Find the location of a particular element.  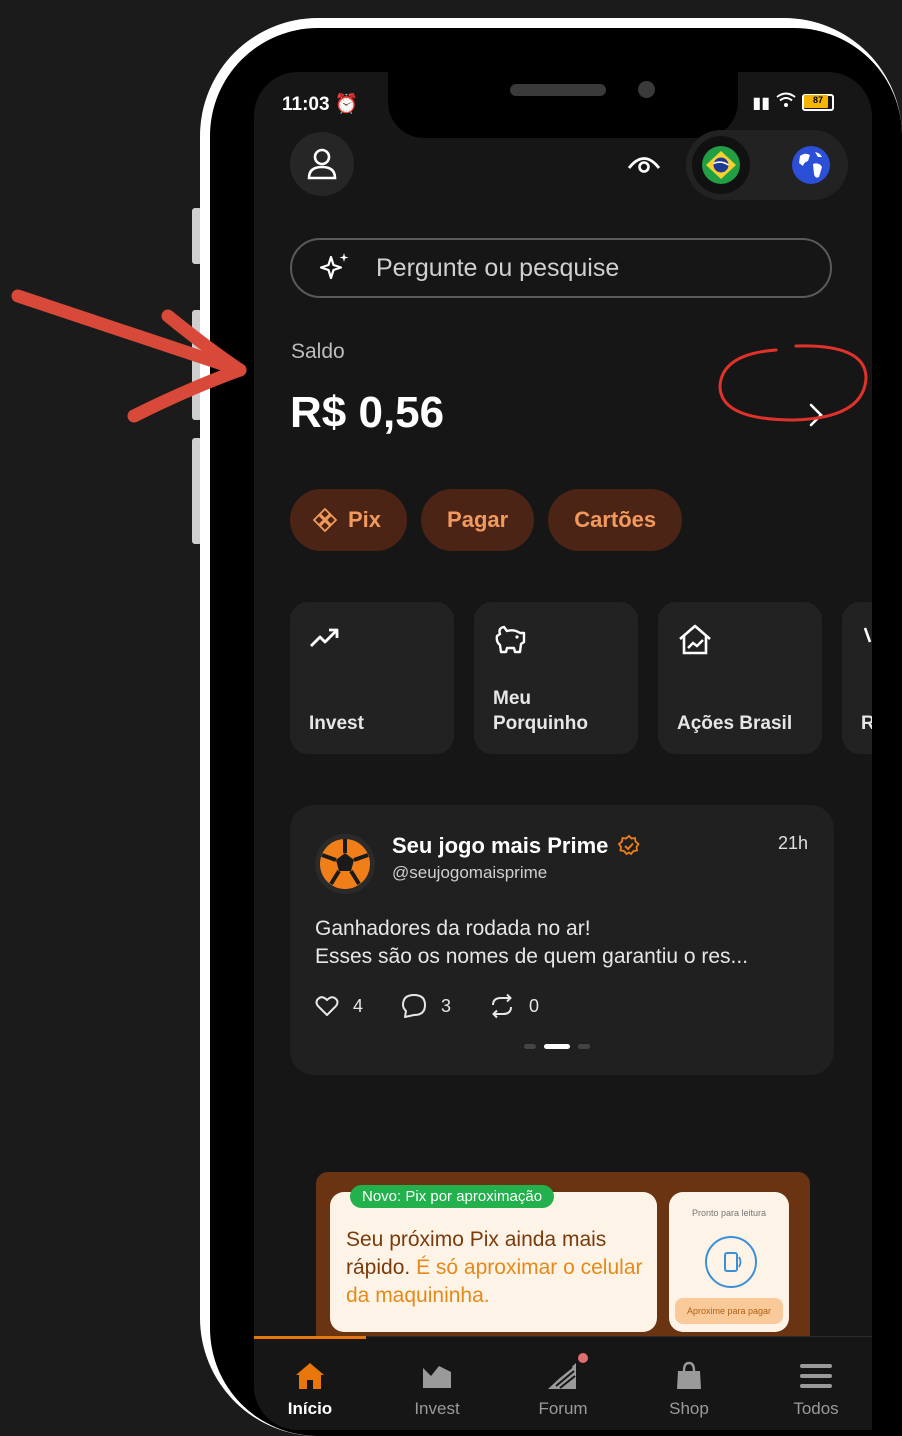

balance-value: R$ 0,56 is located at coordinates (367, 412).